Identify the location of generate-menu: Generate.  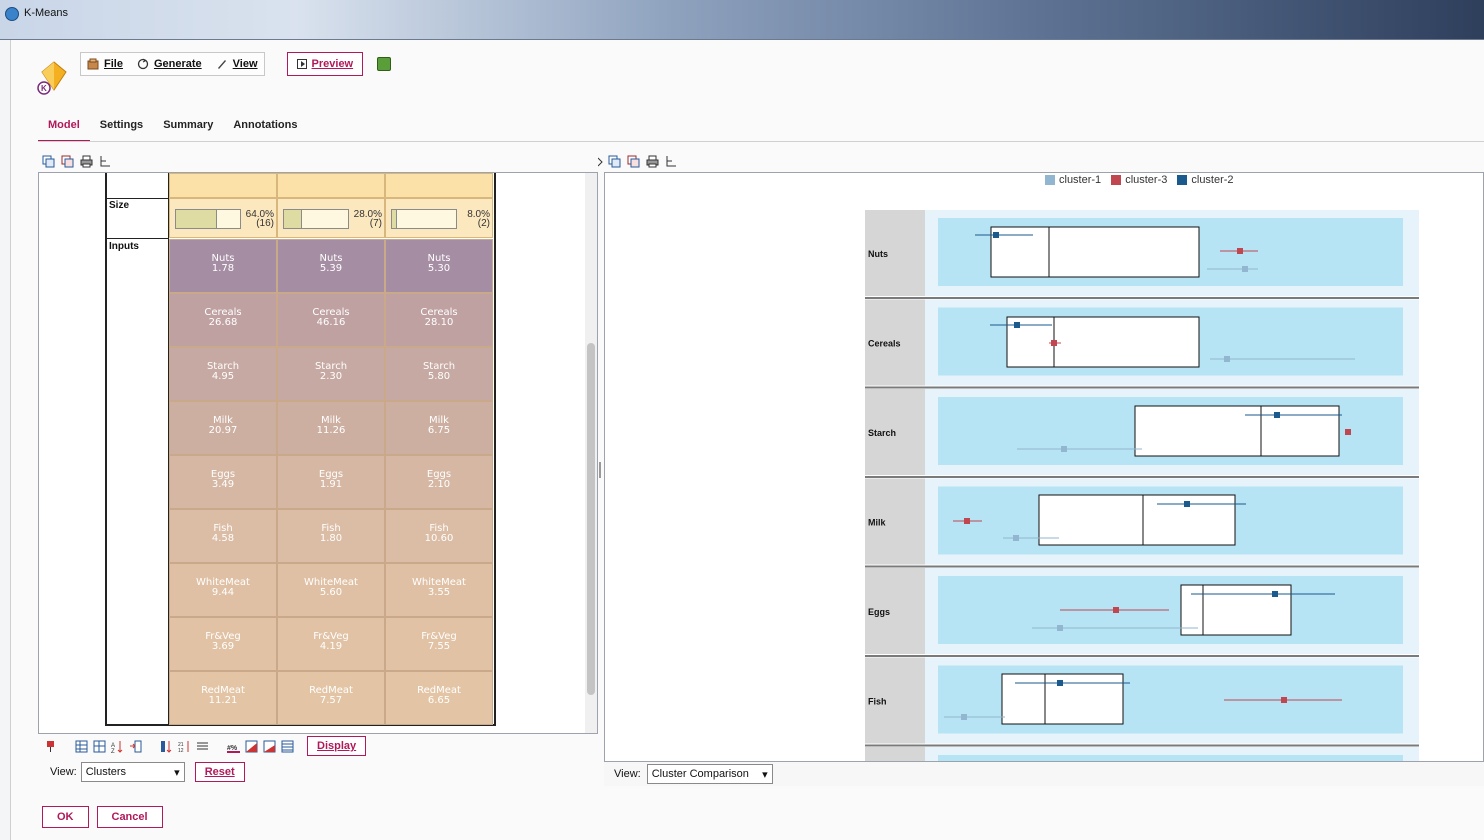
(169, 64).